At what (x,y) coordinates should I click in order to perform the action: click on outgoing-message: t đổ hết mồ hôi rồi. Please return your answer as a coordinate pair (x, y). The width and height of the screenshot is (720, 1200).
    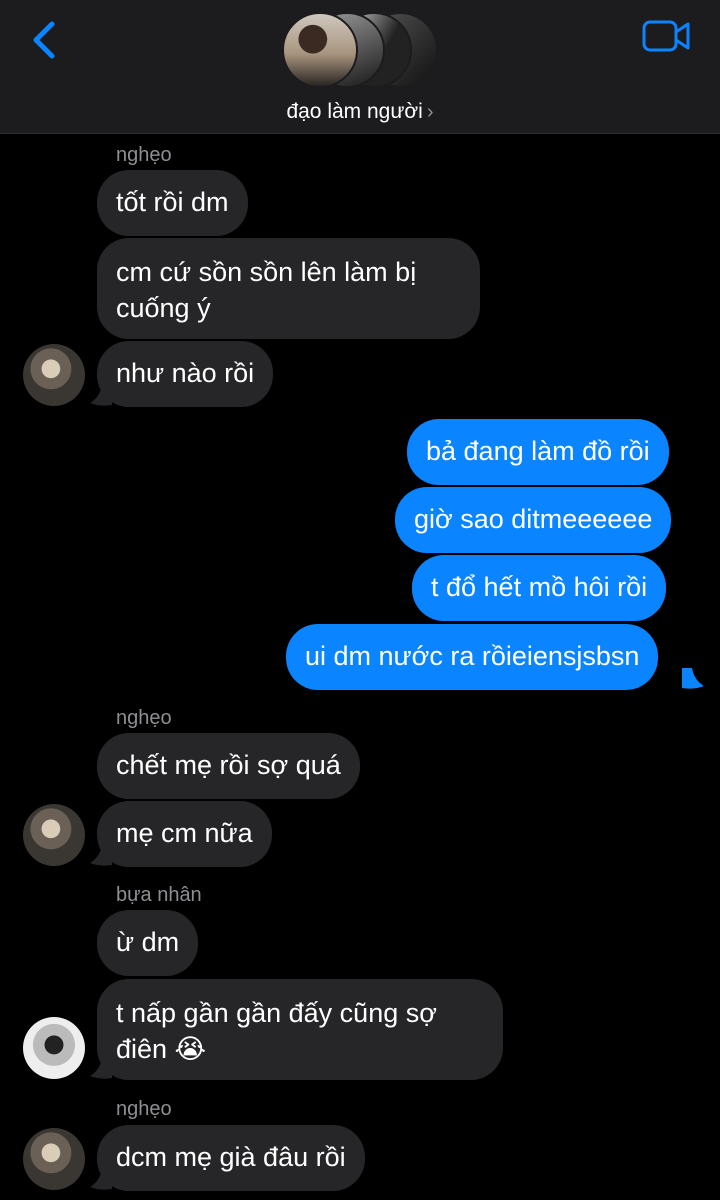
    Looking at the image, I should click on (539, 588).